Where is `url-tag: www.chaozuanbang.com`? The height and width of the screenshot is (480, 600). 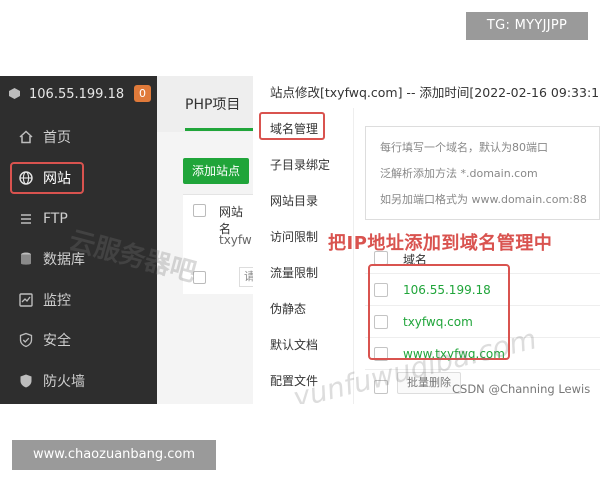
url-tag: www.chaozuanbang.com is located at coordinates (114, 455).